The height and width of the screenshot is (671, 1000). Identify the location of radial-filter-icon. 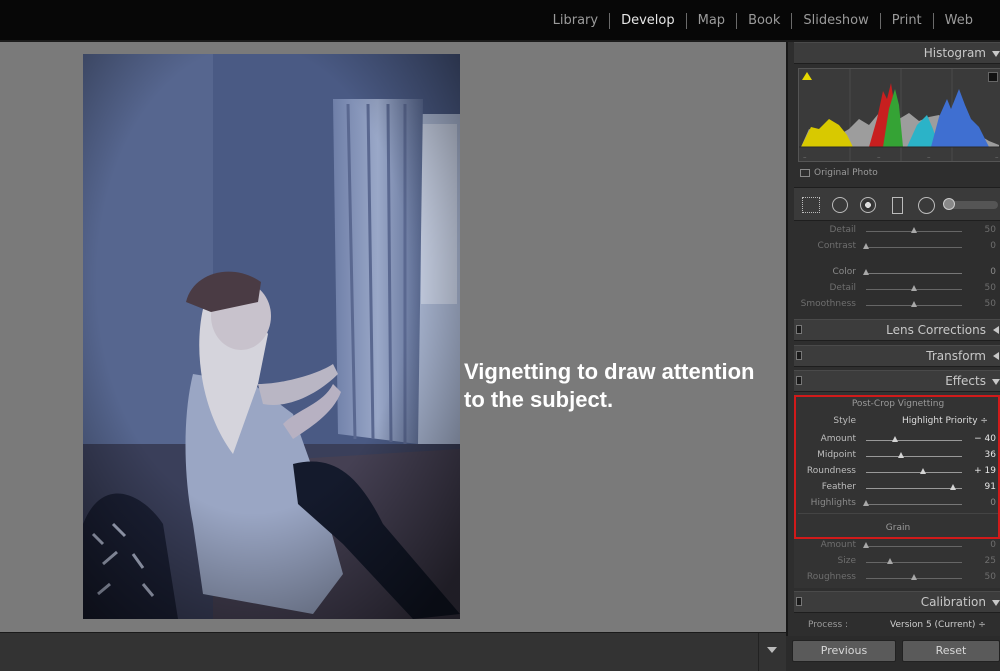
(926, 205).